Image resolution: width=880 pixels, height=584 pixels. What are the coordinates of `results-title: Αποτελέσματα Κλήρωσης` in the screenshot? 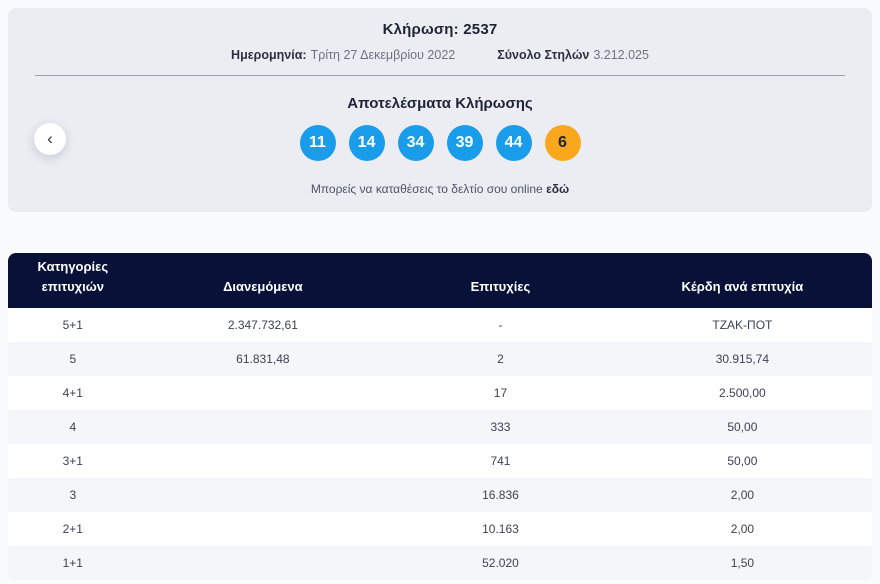 It's located at (440, 103).